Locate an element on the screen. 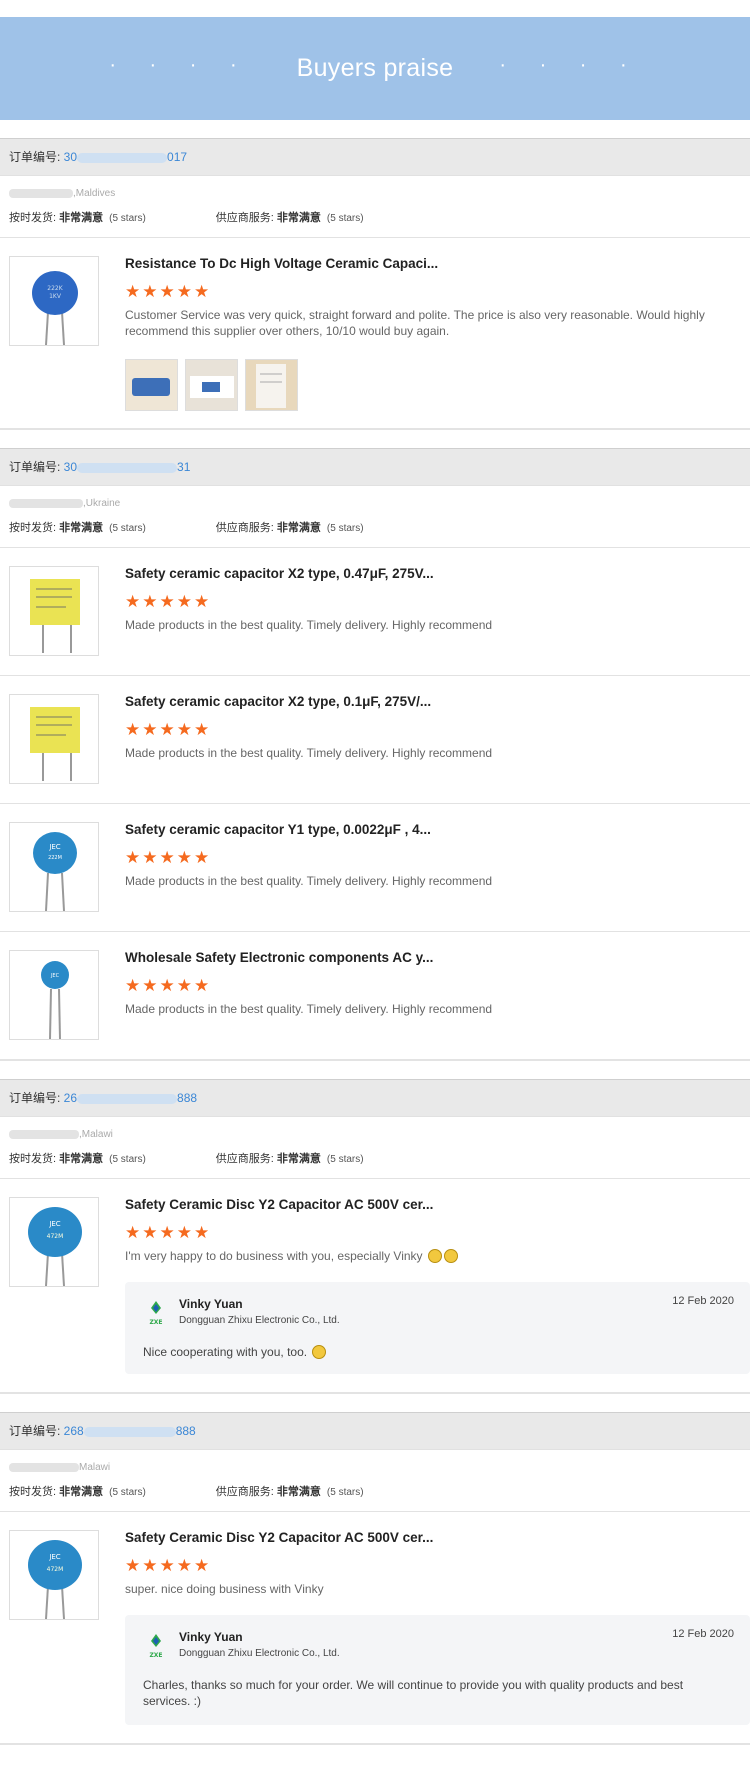 The height and width of the screenshot is (1766, 750). buyer-country: ,Ukraine is located at coordinates (102, 503).